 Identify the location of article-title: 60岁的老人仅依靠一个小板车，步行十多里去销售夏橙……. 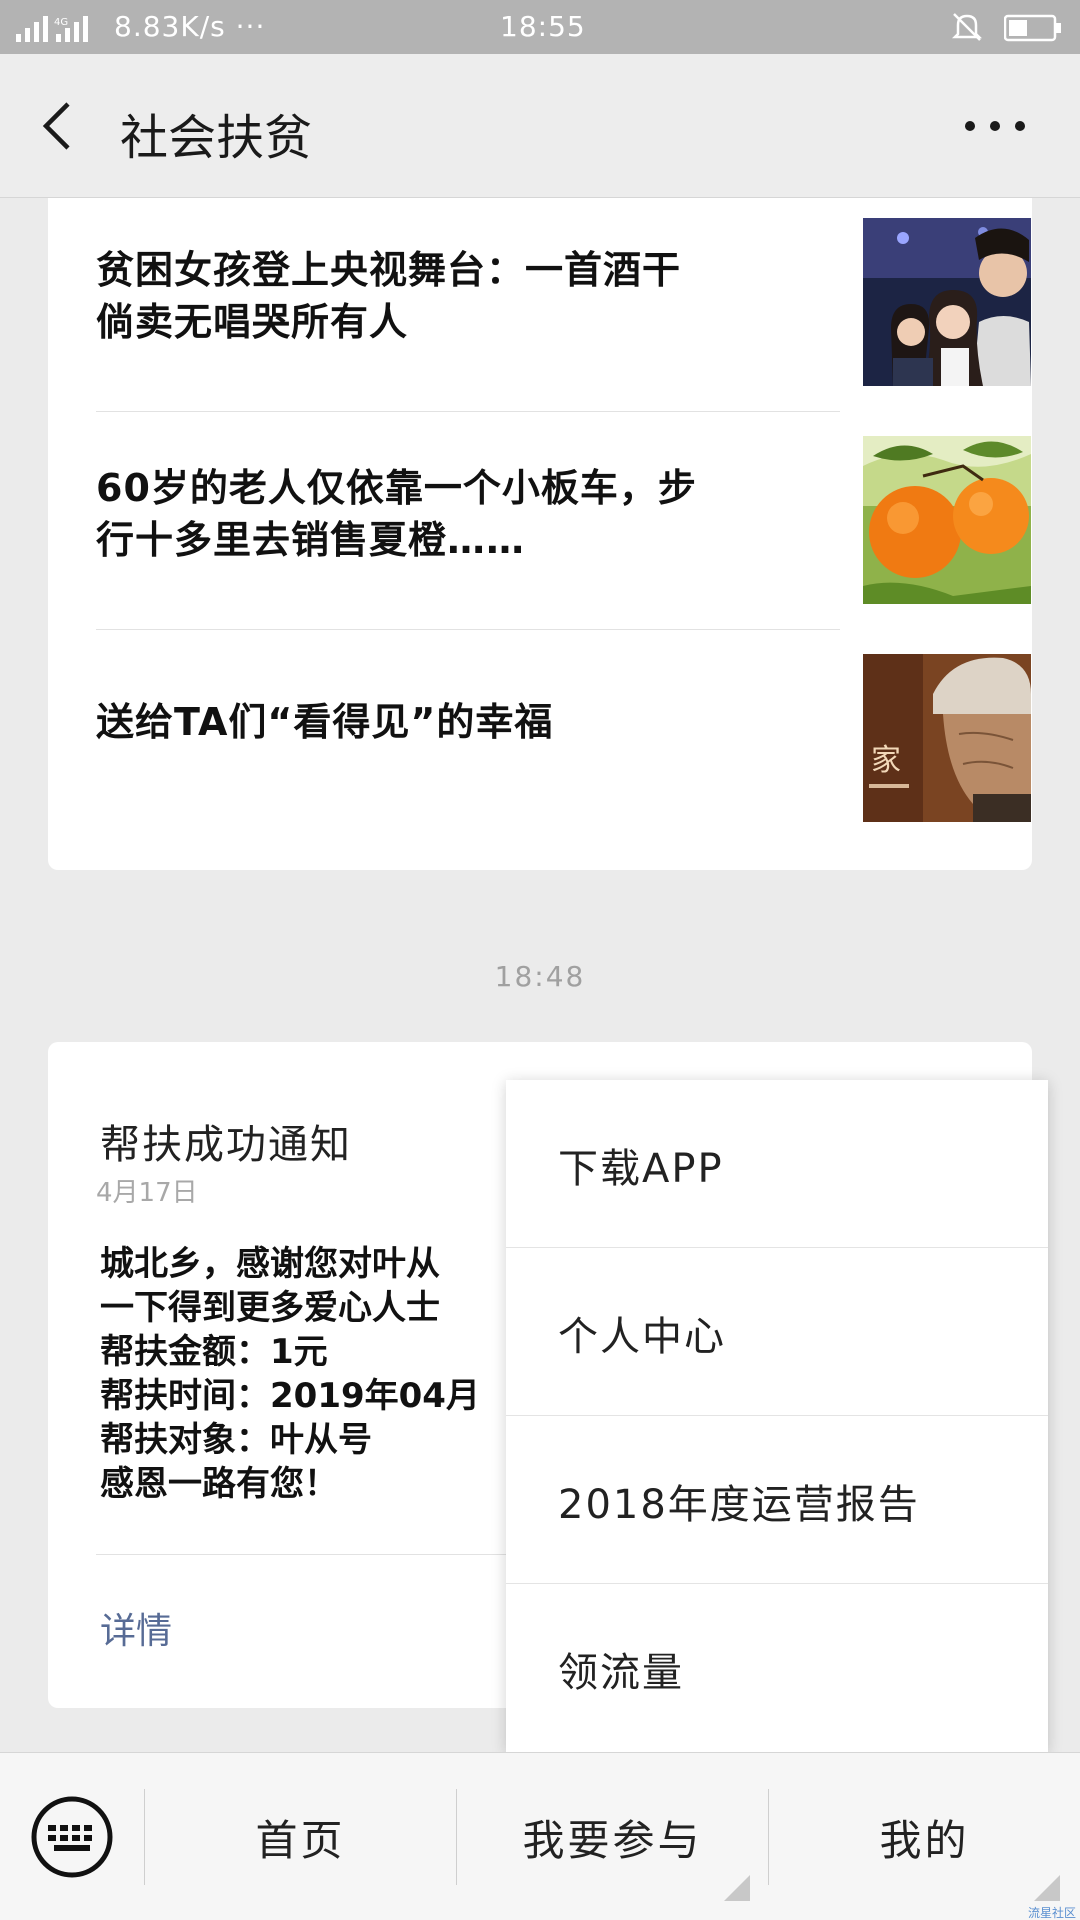
(396, 514).